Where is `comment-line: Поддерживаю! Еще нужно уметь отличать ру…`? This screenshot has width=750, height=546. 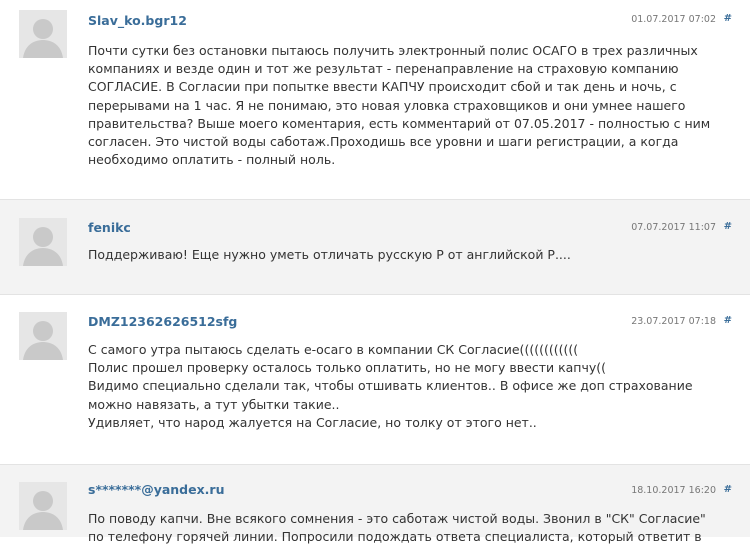 comment-line: Поддерживаю! Еще нужно уметь отличать ру… is located at coordinates (329, 254).